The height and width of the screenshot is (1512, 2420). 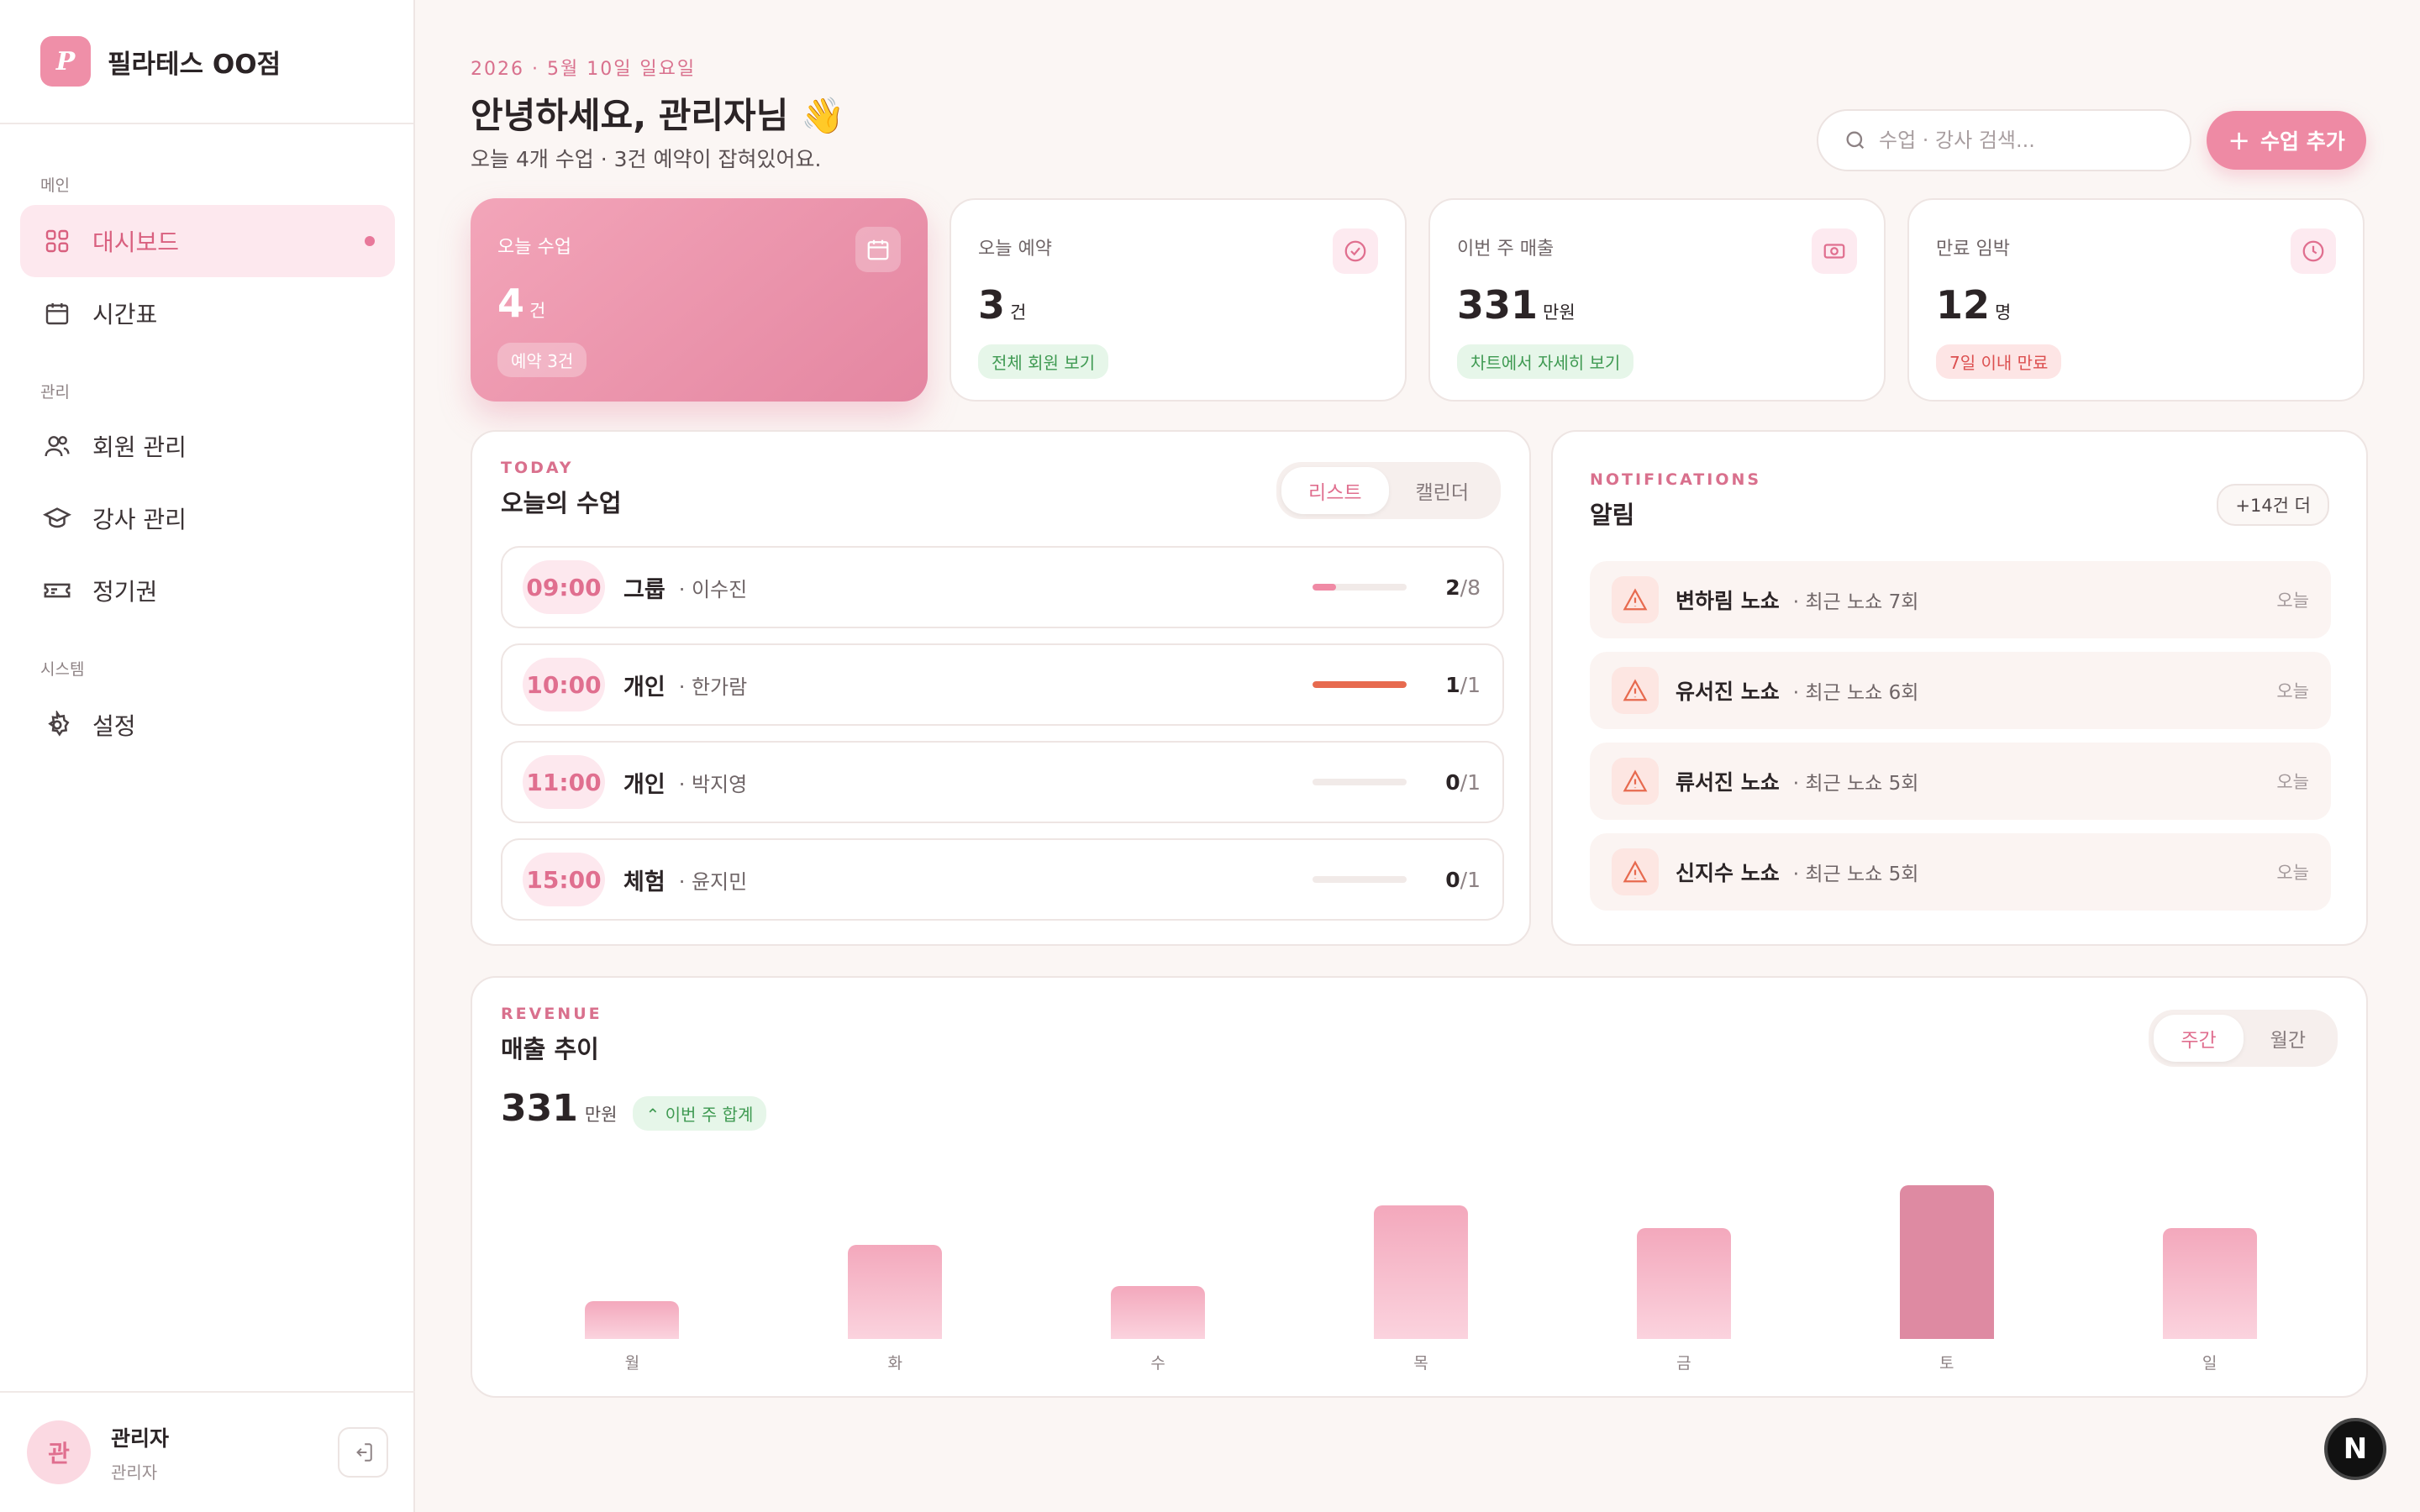 I want to click on booking-progress-fill, so click(x=1324, y=587).